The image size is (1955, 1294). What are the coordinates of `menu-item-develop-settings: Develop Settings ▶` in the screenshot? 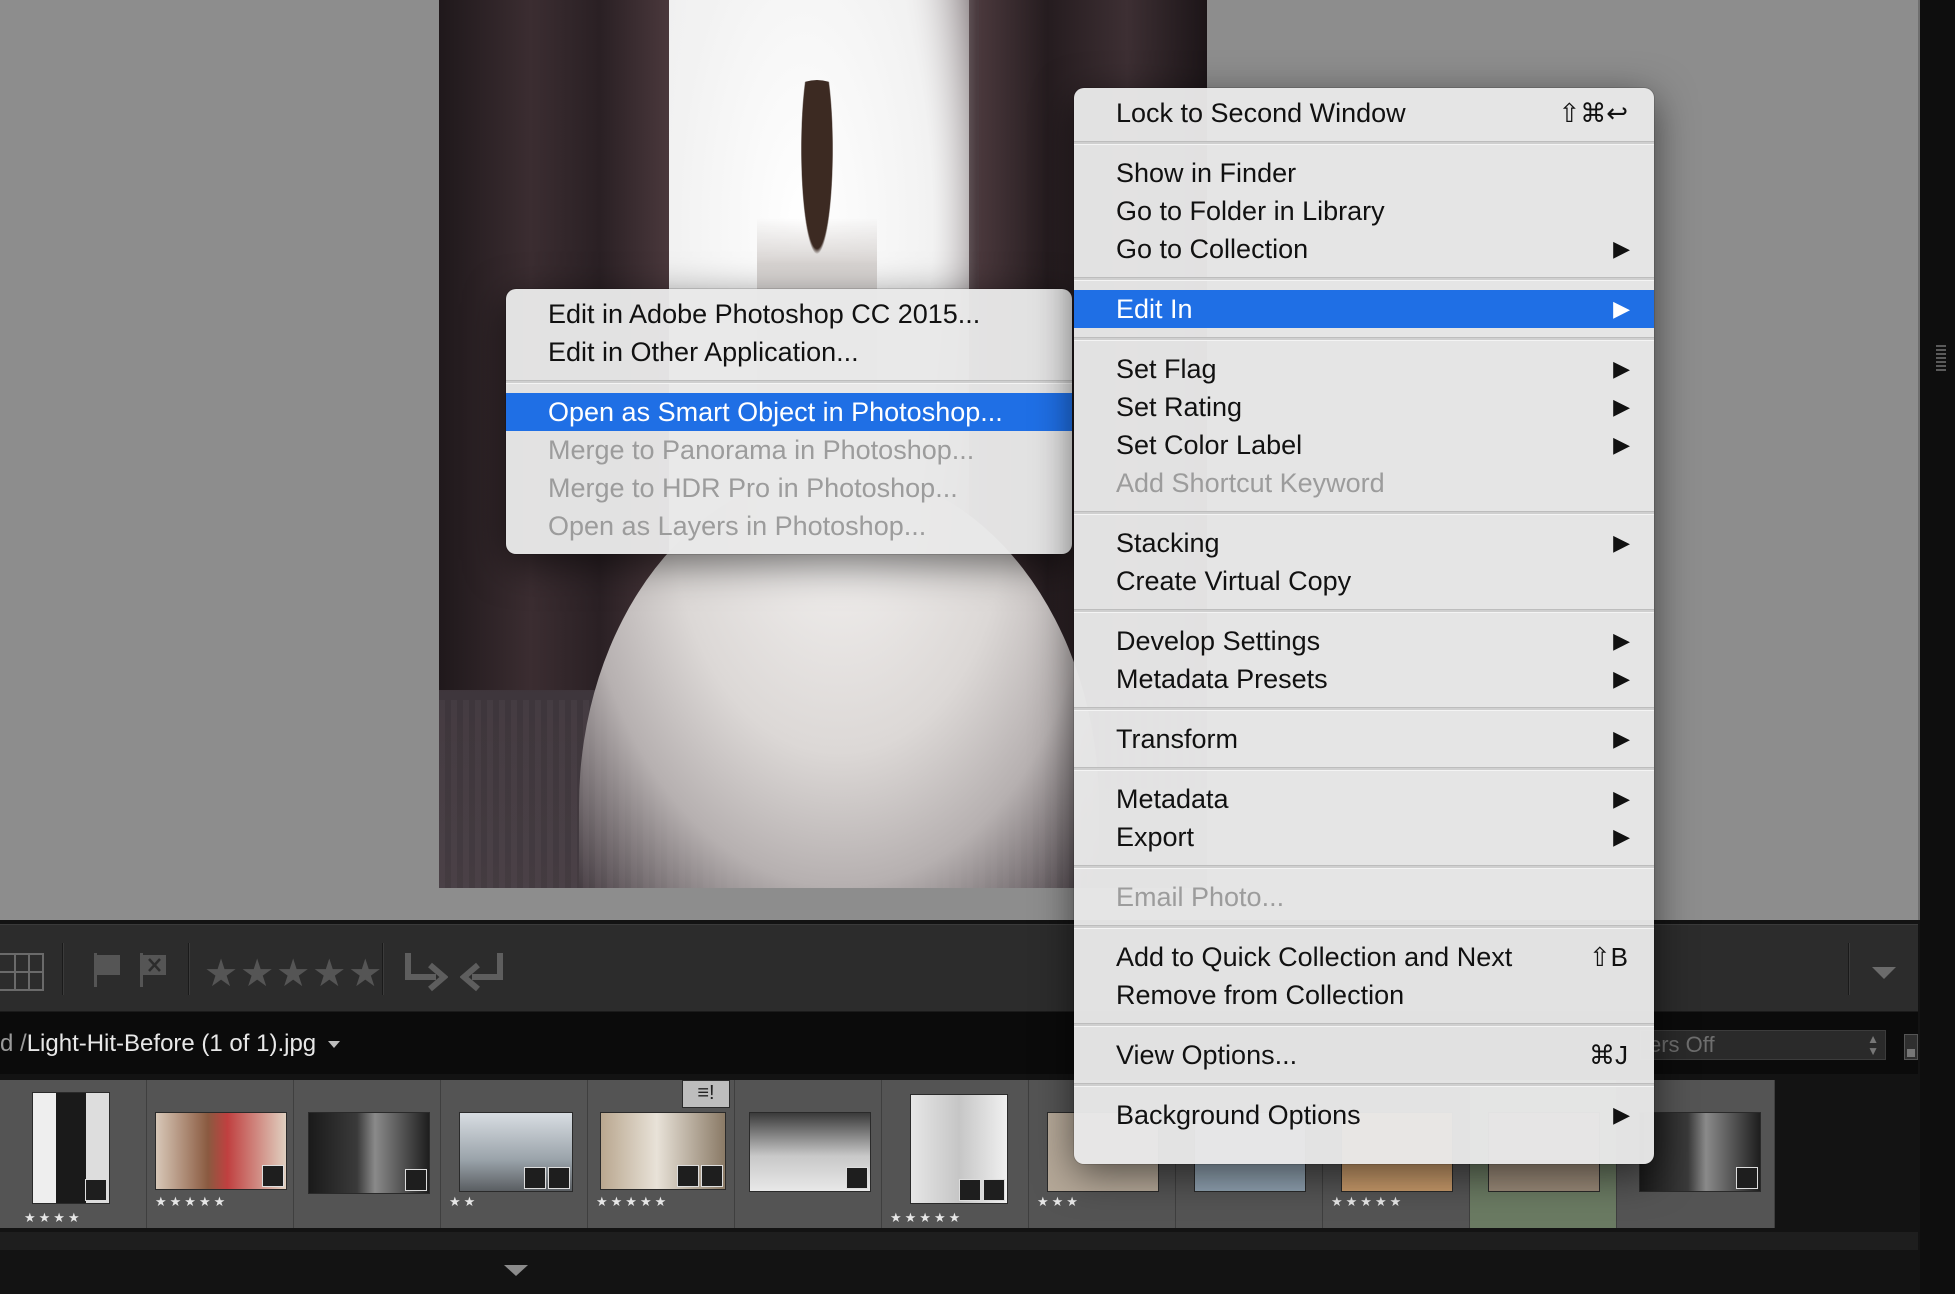 It's located at (1364, 641).